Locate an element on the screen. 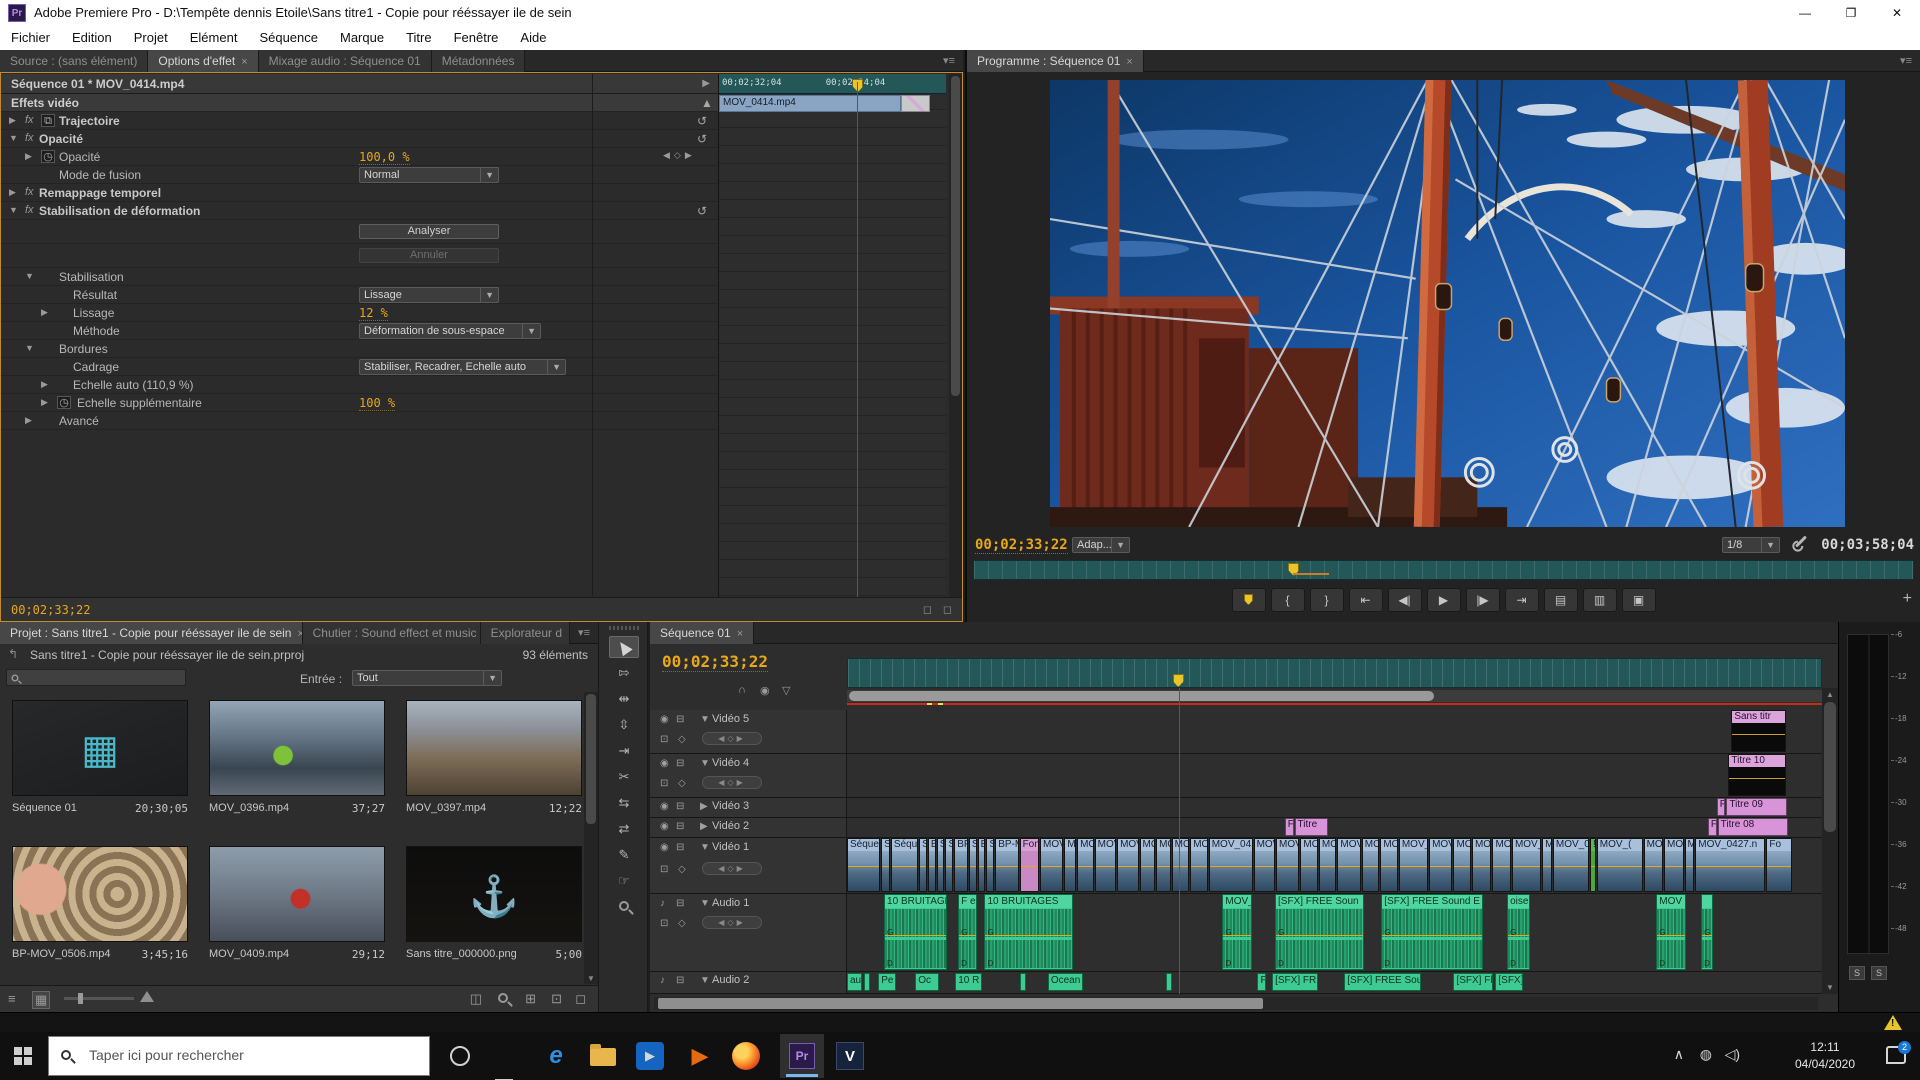 The image size is (1920, 1080). new-item-icon: ⊡ is located at coordinates (556, 999).